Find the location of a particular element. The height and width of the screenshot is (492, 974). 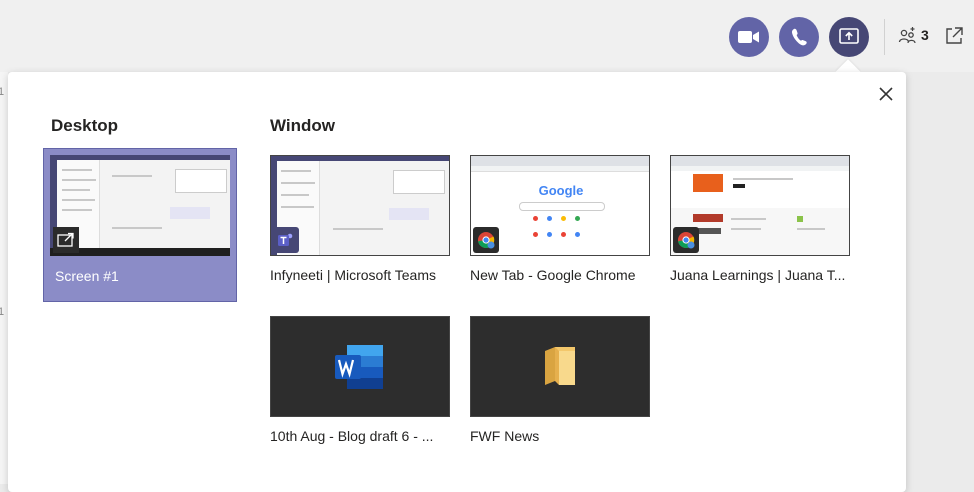

participant-count: 3 is located at coordinates (925, 35).